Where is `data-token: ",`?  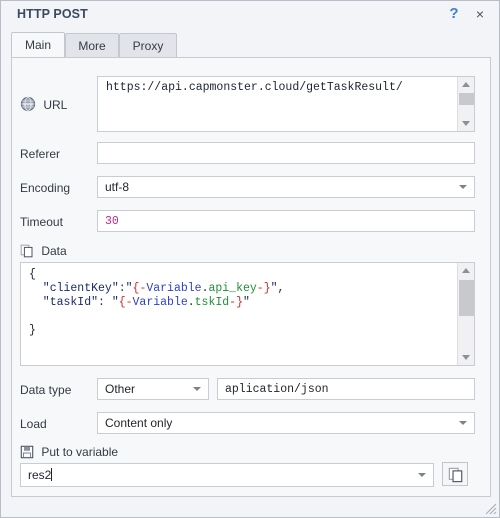 data-token: ", is located at coordinates (277, 288).